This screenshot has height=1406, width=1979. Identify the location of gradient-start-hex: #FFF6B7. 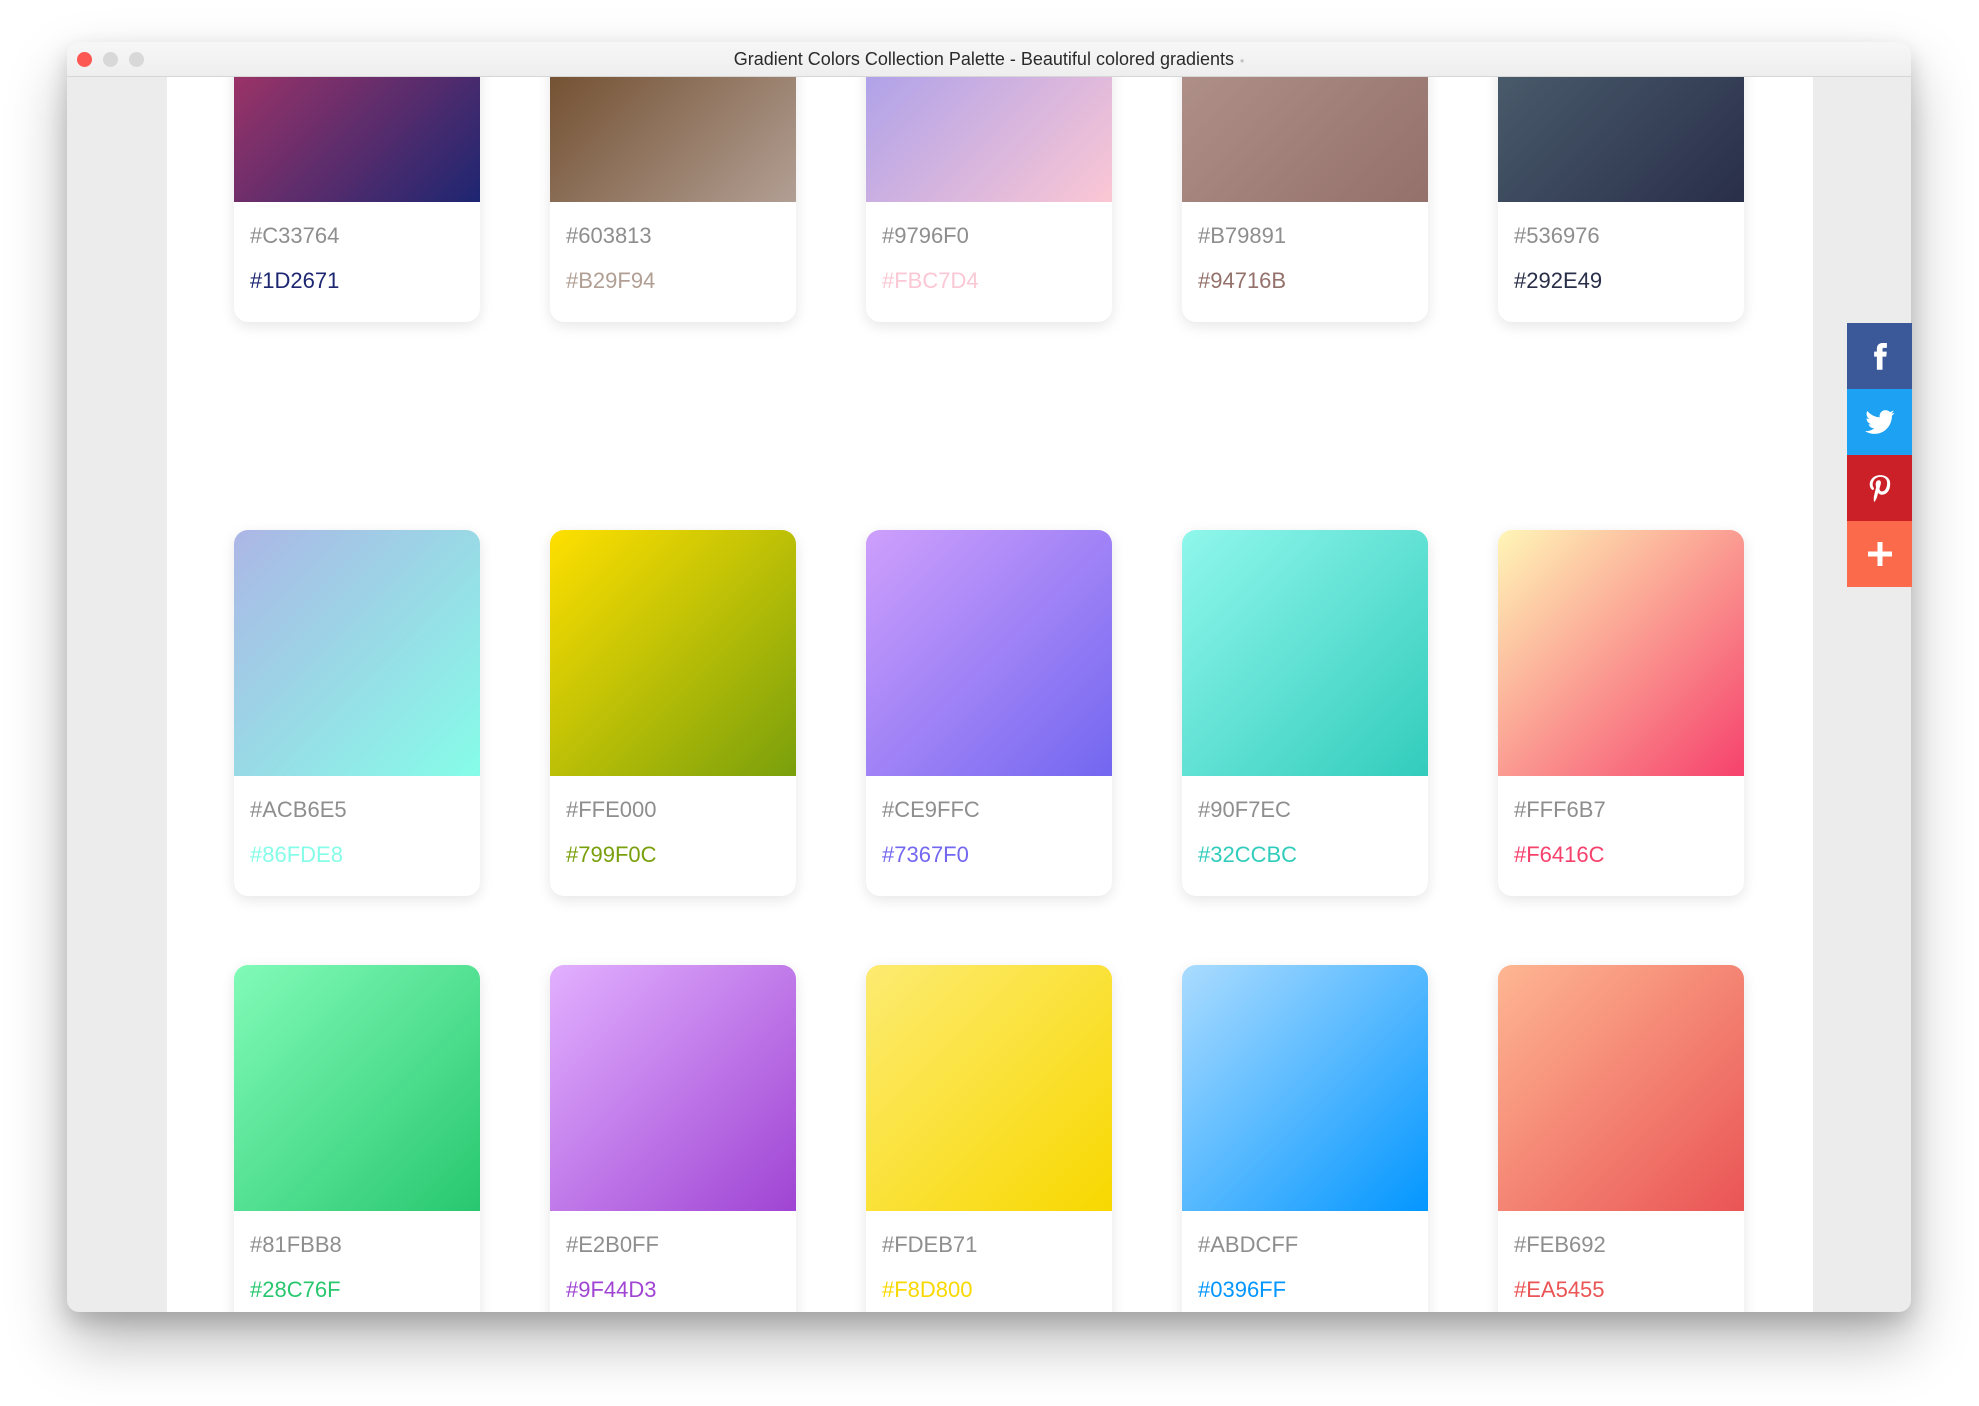
(1560, 810).